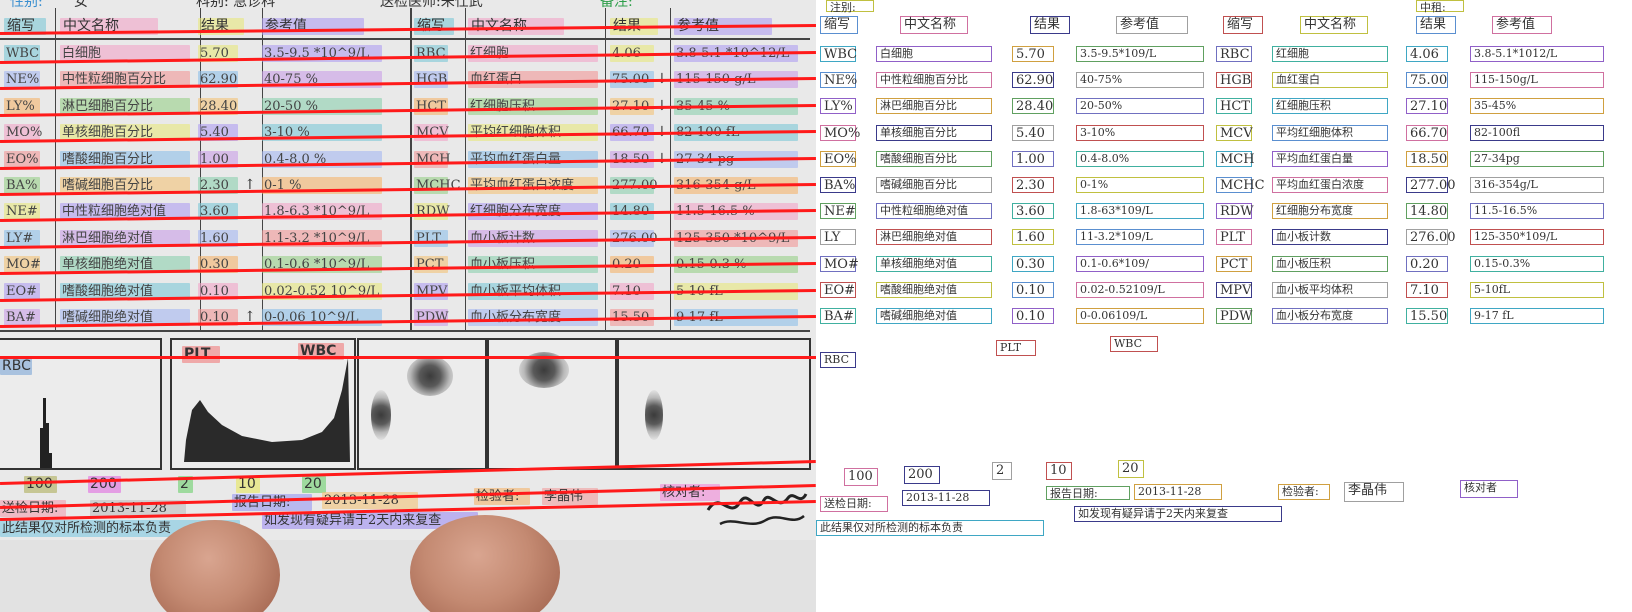 The image size is (1632, 612). I want to click on ocr-cell-box: 75.00, so click(1427, 80).